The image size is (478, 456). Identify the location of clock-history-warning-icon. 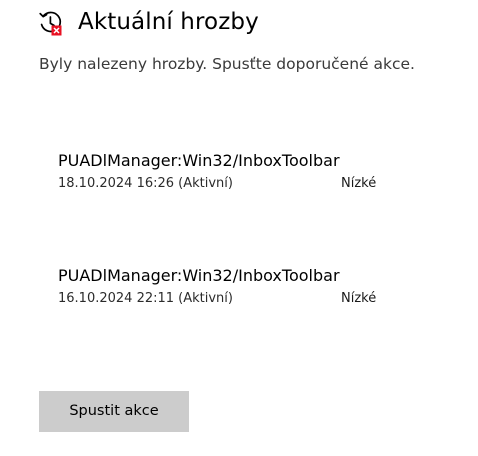
(51, 23).